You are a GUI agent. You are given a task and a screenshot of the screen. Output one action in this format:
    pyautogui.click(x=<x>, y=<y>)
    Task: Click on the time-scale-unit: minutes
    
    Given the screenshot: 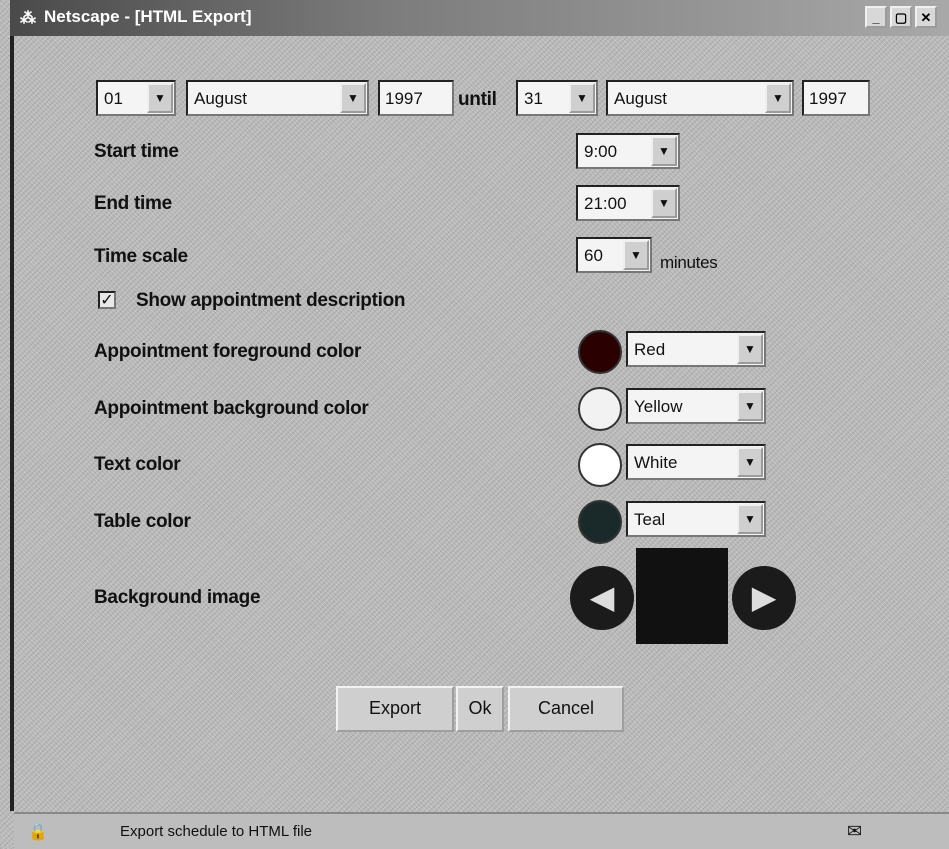 What is the action you would take?
    pyautogui.click(x=689, y=262)
    